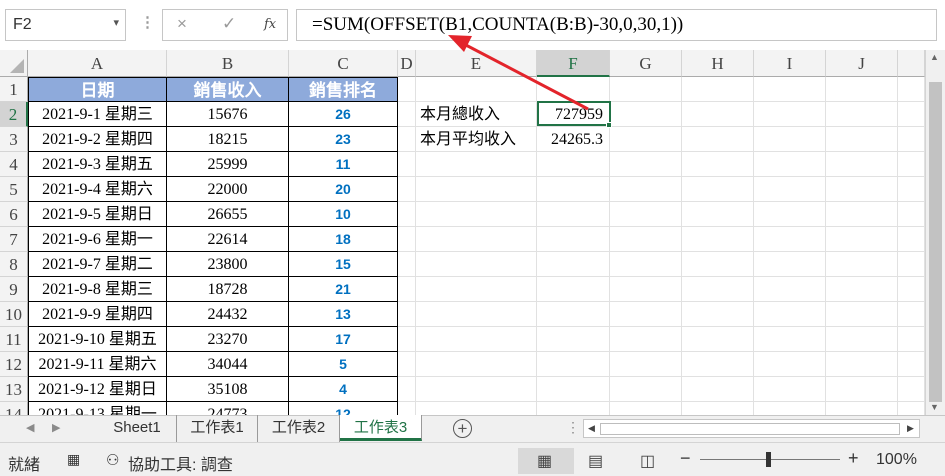  What do you see at coordinates (525, 76) in the screenshot?
I see `arrow-shaft` at bounding box center [525, 76].